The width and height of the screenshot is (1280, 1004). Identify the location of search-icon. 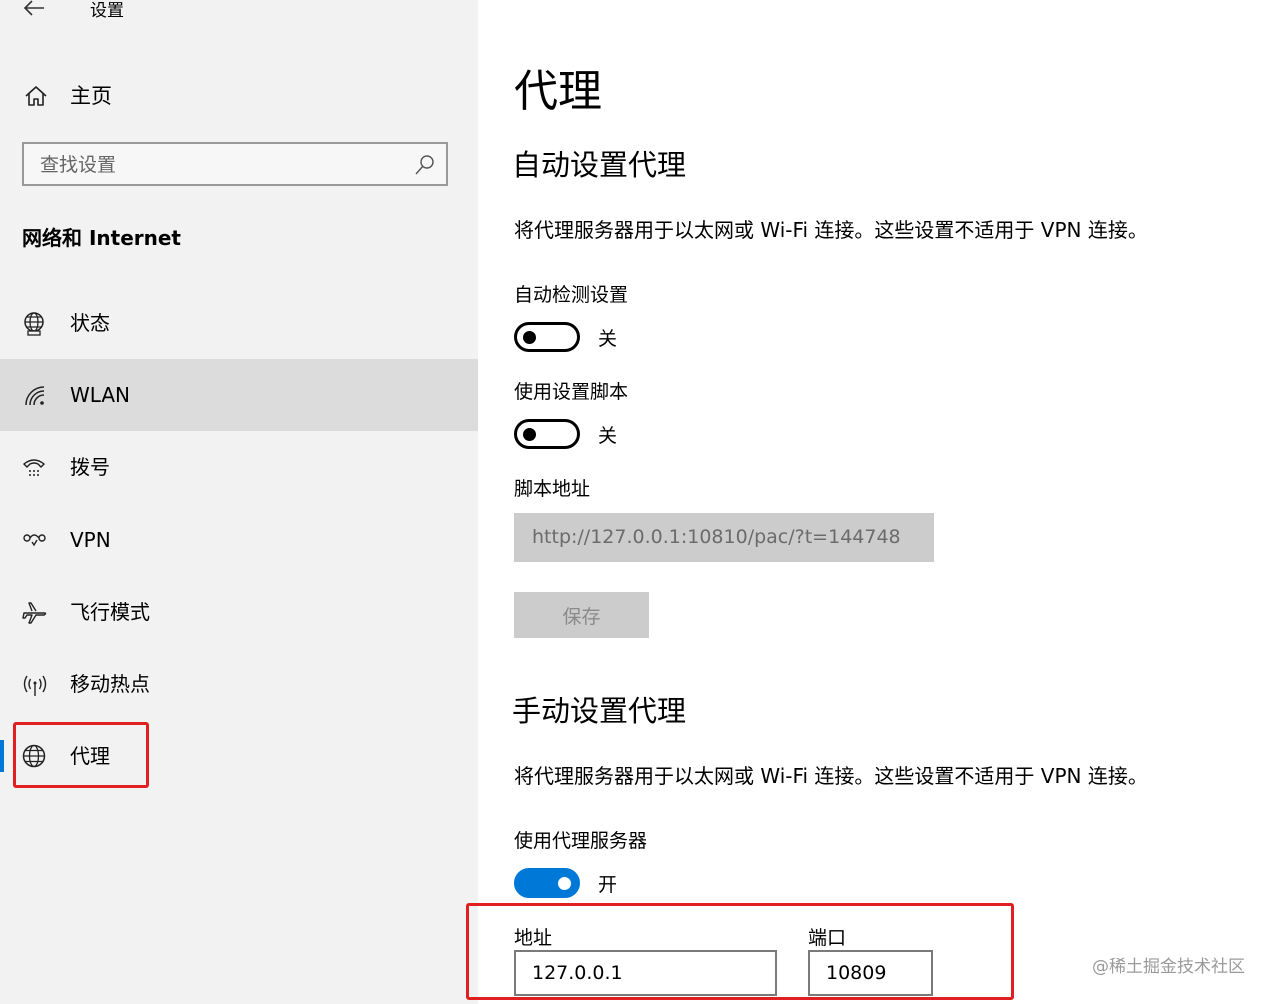
(425, 165).